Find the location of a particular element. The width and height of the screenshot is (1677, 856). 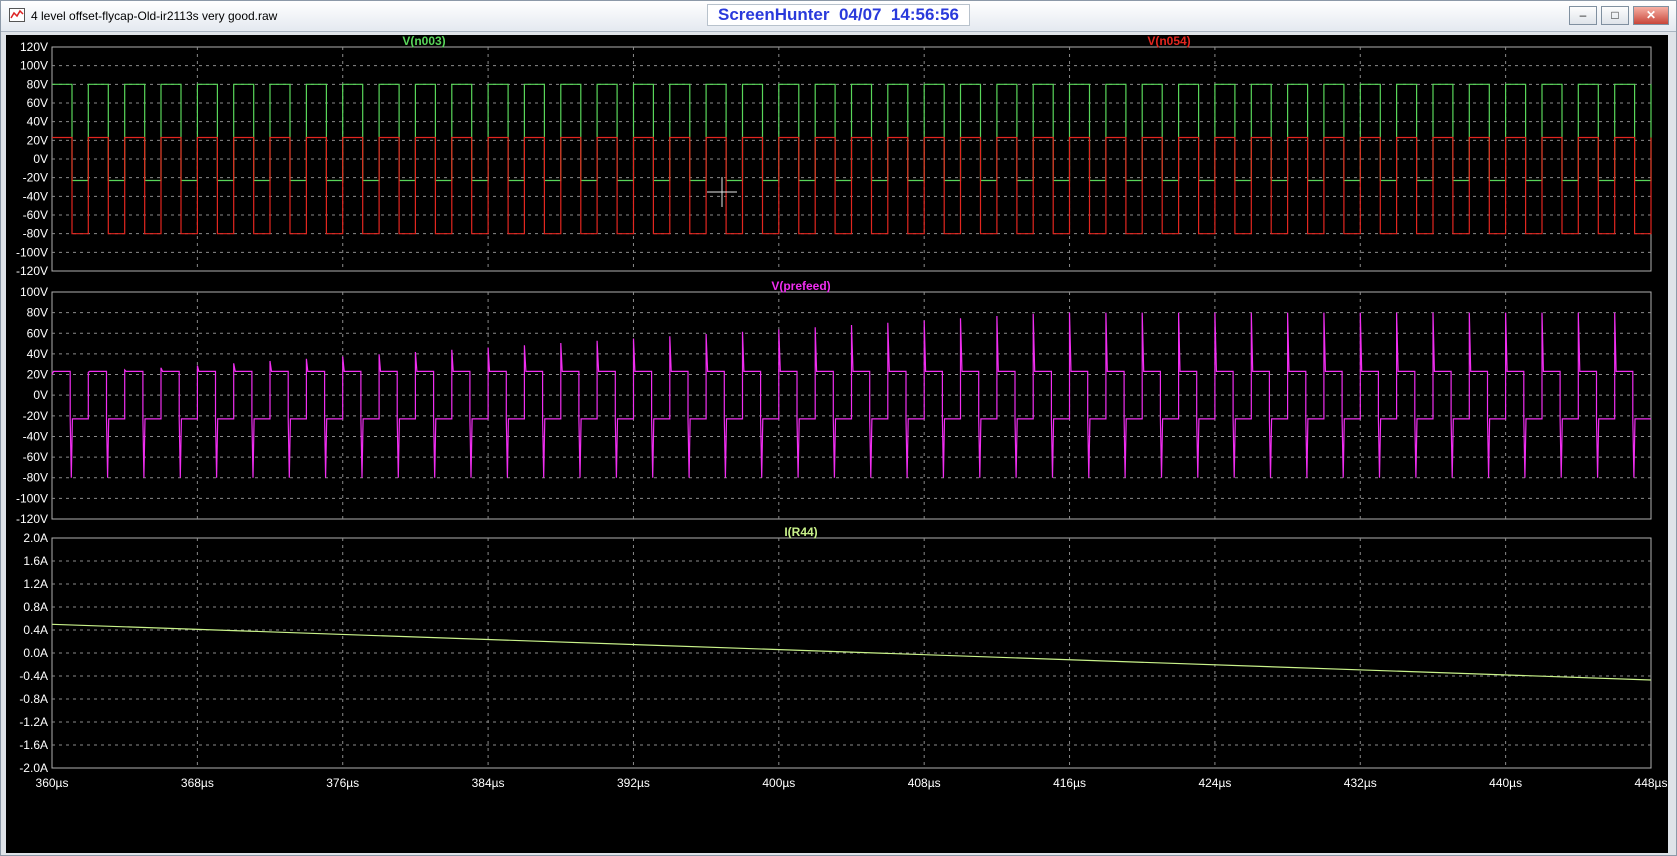

y-tick-label: 1.2A is located at coordinates (35, 584).